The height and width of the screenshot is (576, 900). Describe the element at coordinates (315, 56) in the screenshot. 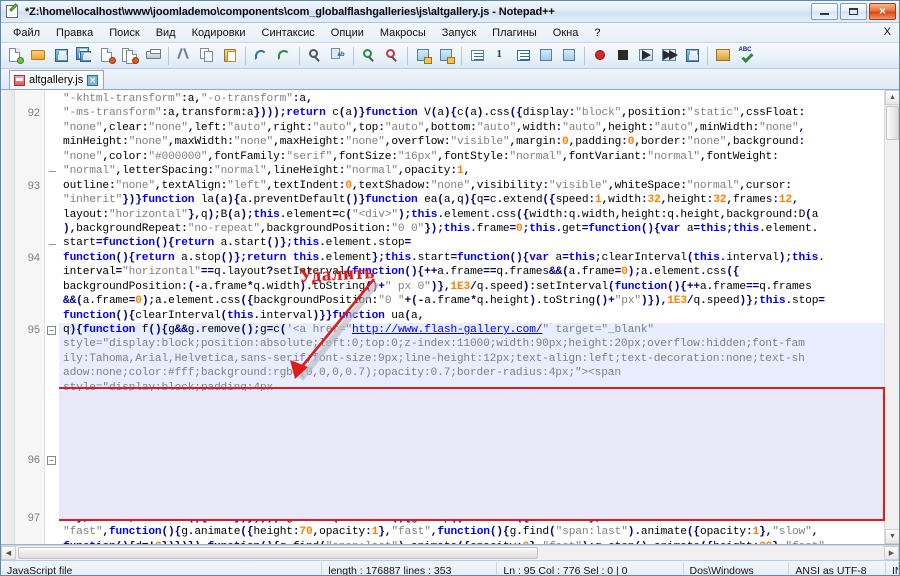

I see `find-icon` at that location.